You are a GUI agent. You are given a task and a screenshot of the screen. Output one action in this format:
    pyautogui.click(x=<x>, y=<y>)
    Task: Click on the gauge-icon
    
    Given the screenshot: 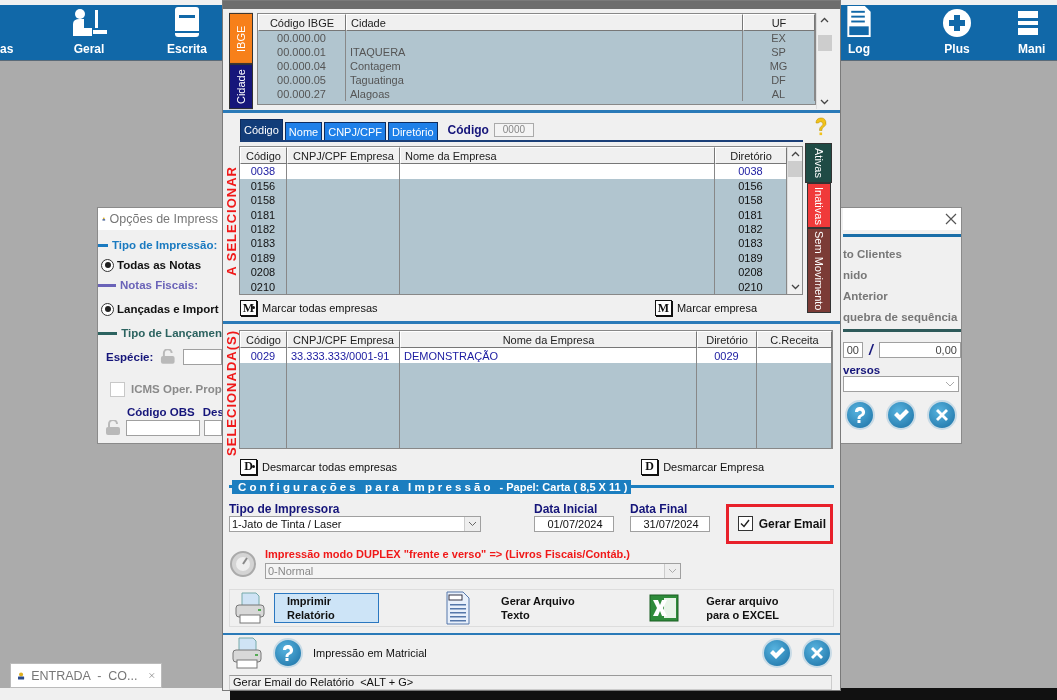 What is the action you would take?
    pyautogui.click(x=243, y=563)
    